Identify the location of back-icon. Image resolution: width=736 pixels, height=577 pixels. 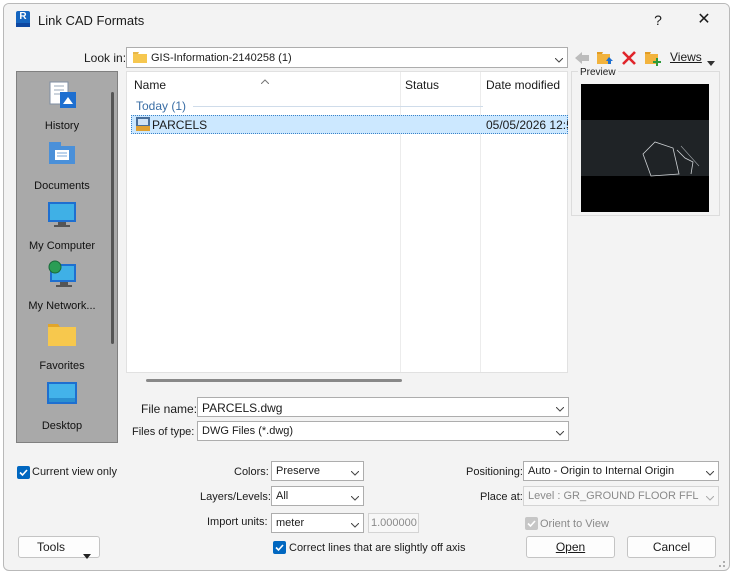
(582, 58).